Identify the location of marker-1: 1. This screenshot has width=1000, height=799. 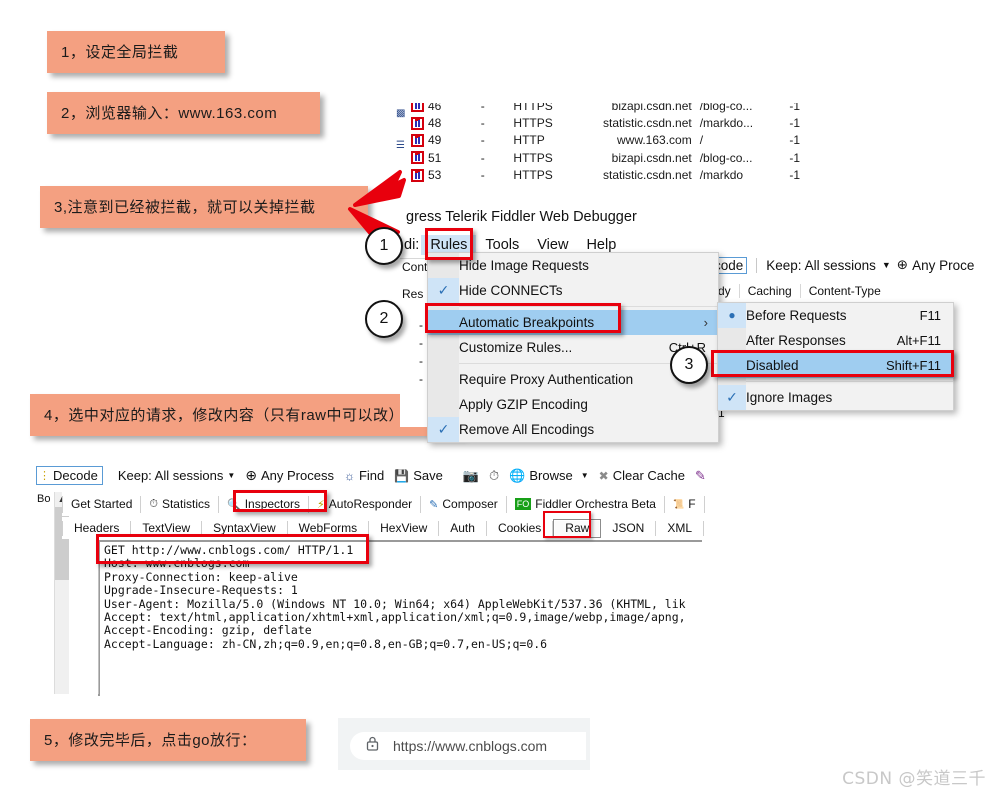
(384, 246).